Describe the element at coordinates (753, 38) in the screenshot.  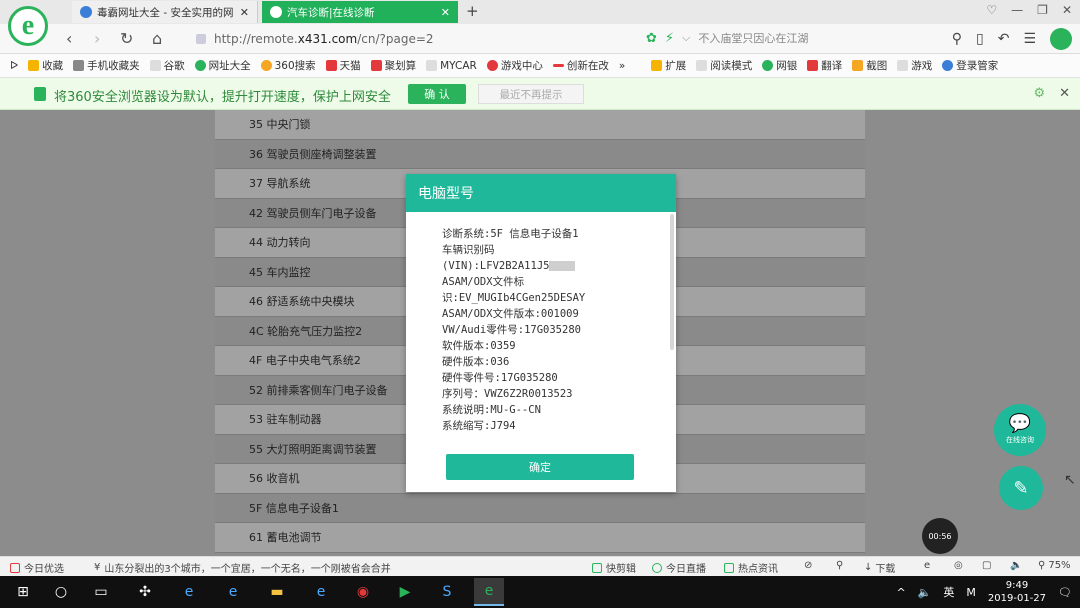
I see `search-hint: 不入庙堂只因心在江湖` at that location.